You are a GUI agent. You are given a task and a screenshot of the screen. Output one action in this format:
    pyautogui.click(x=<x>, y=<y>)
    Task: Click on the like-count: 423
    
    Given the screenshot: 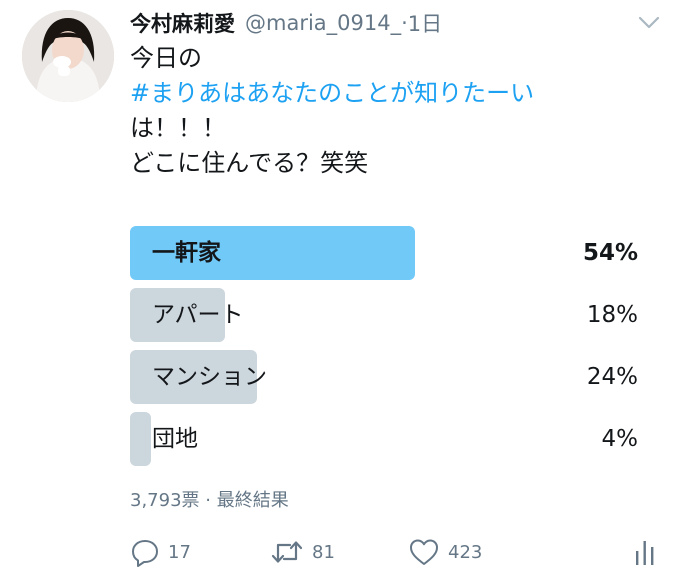 What is the action you would take?
    pyautogui.click(x=465, y=552)
    